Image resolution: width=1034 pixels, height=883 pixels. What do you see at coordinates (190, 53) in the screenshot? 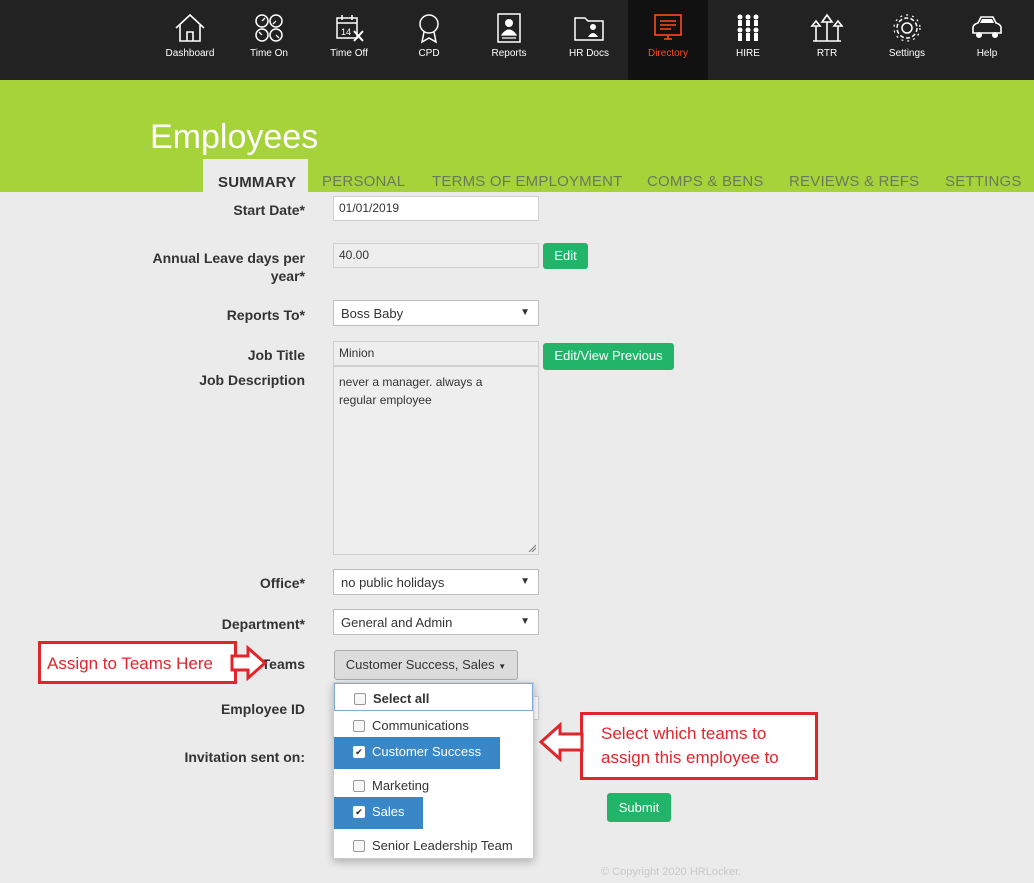
I see `nav-label: Dashboard` at bounding box center [190, 53].